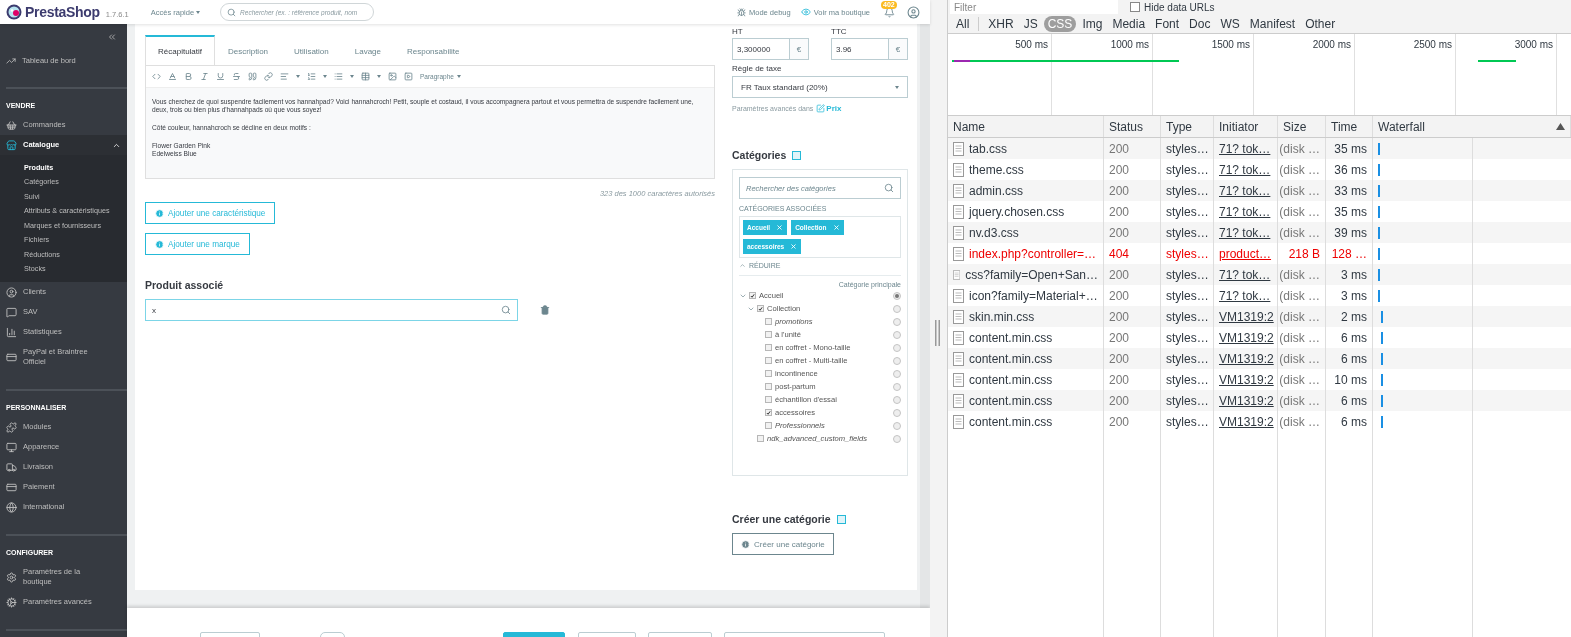 This screenshot has height=637, width=1571. Describe the element at coordinates (1132, 126) in the screenshot. I see `column-header: Status` at that location.